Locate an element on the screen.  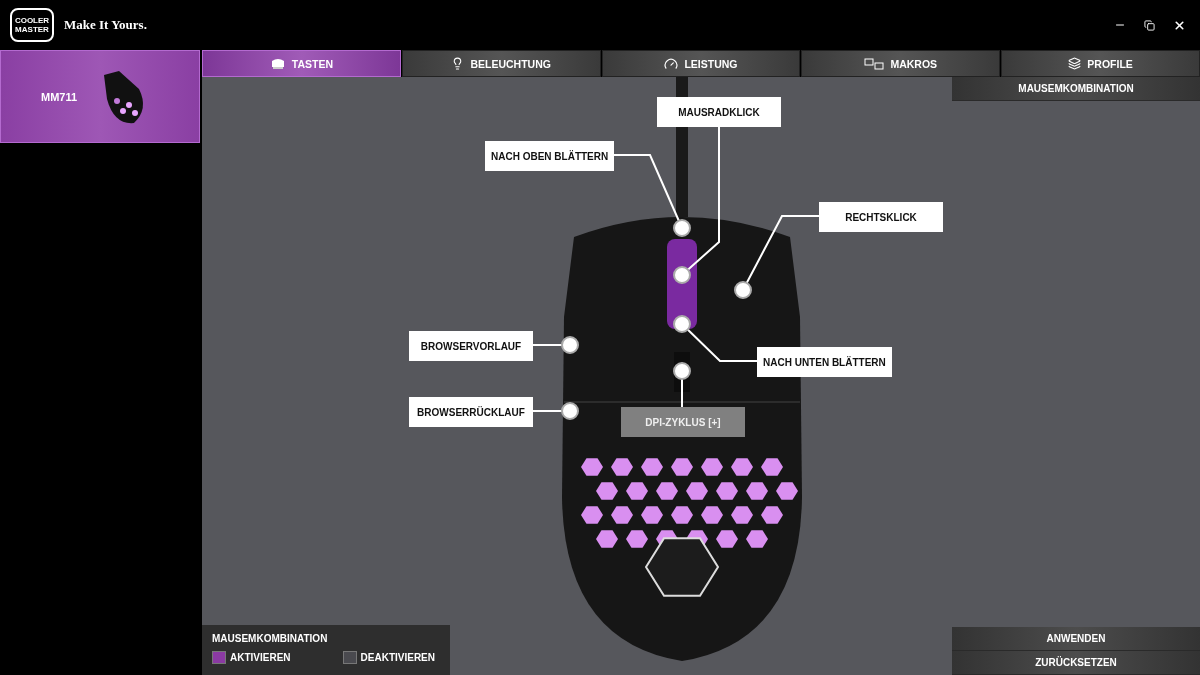
restore-icon is located at coordinates (1149, 25).